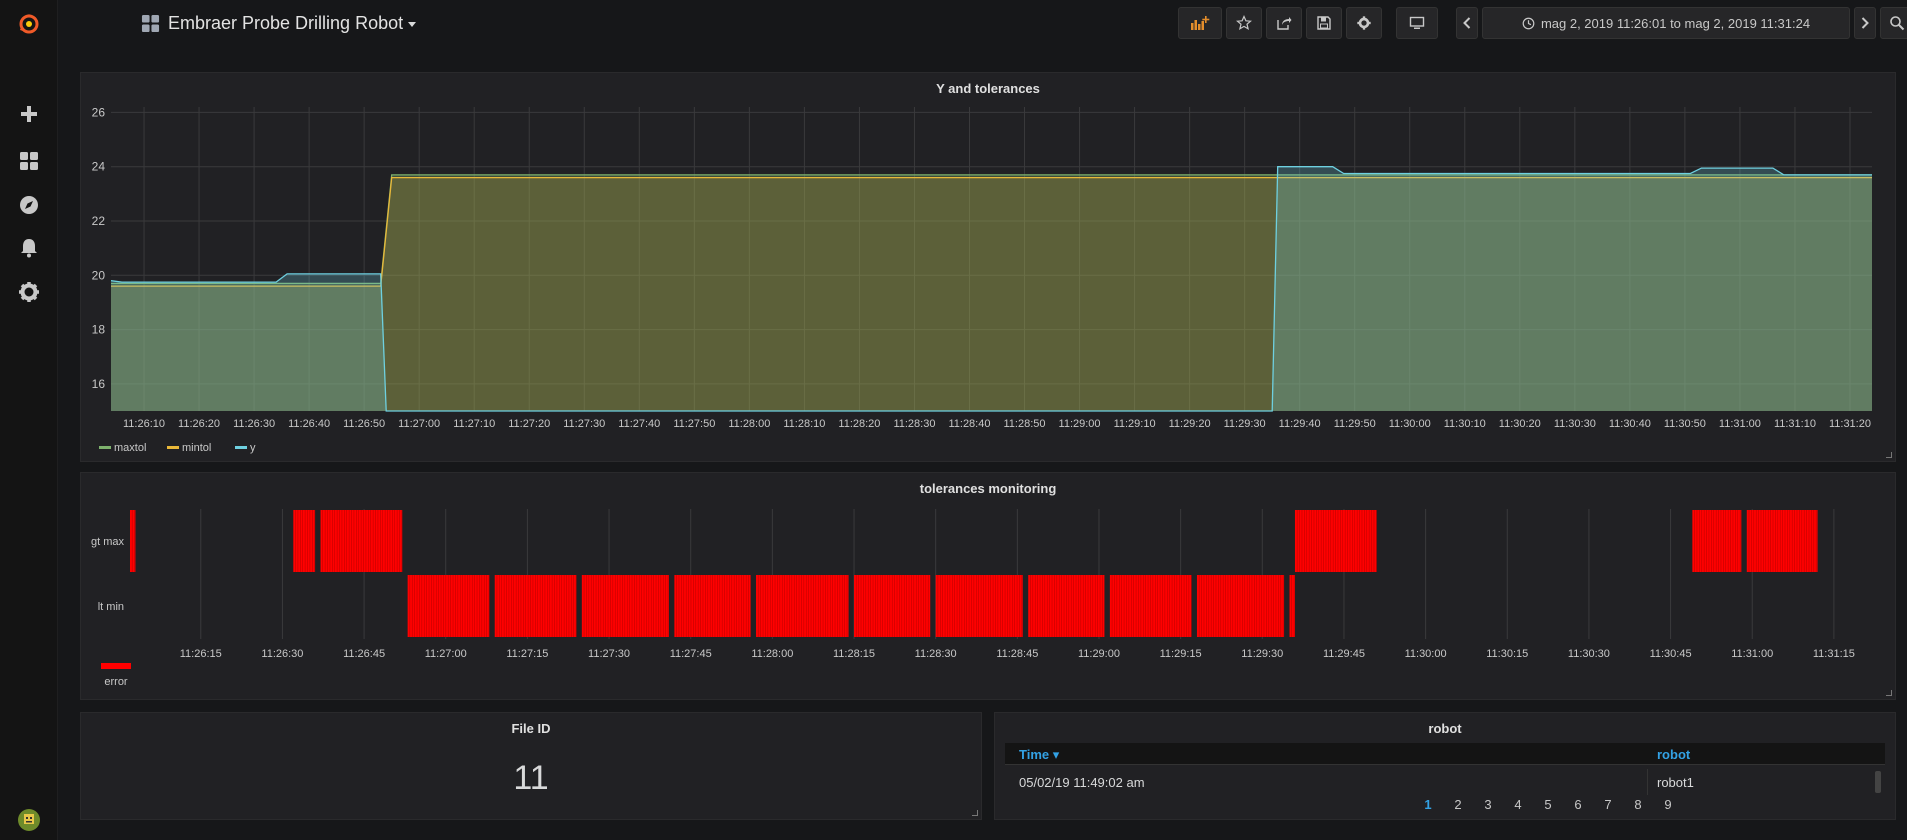 The width and height of the screenshot is (1907, 840). What do you see at coordinates (111, 607) in the screenshot?
I see `row-label: lt min` at bounding box center [111, 607].